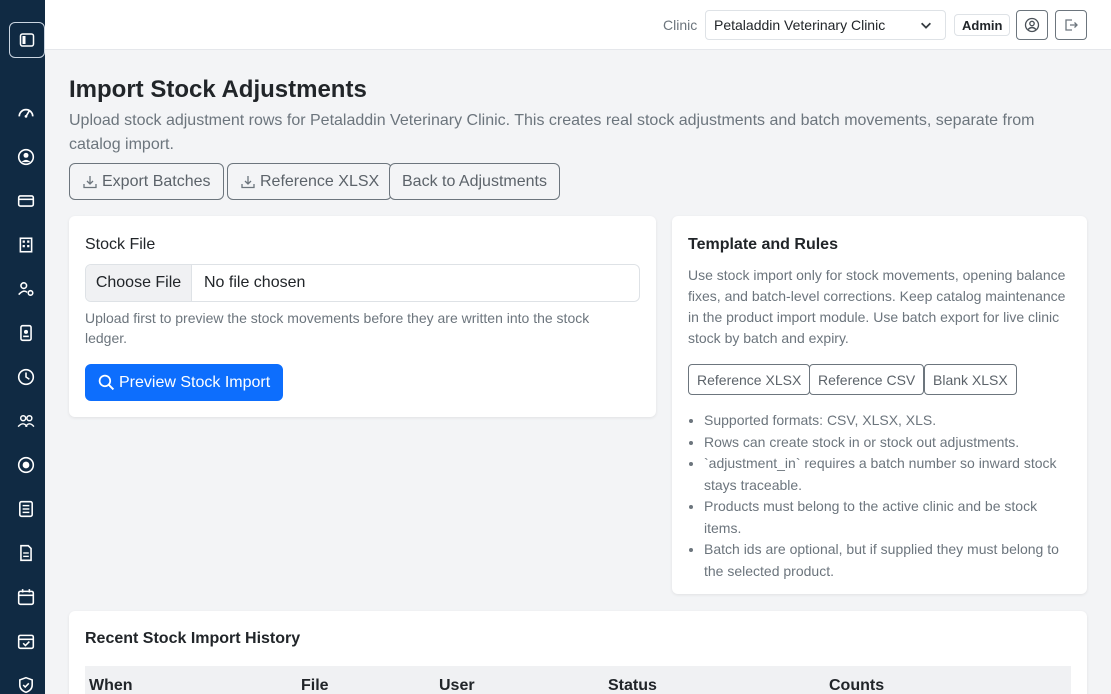  What do you see at coordinates (26, 201) in the screenshot?
I see `credit-card-icon` at bounding box center [26, 201].